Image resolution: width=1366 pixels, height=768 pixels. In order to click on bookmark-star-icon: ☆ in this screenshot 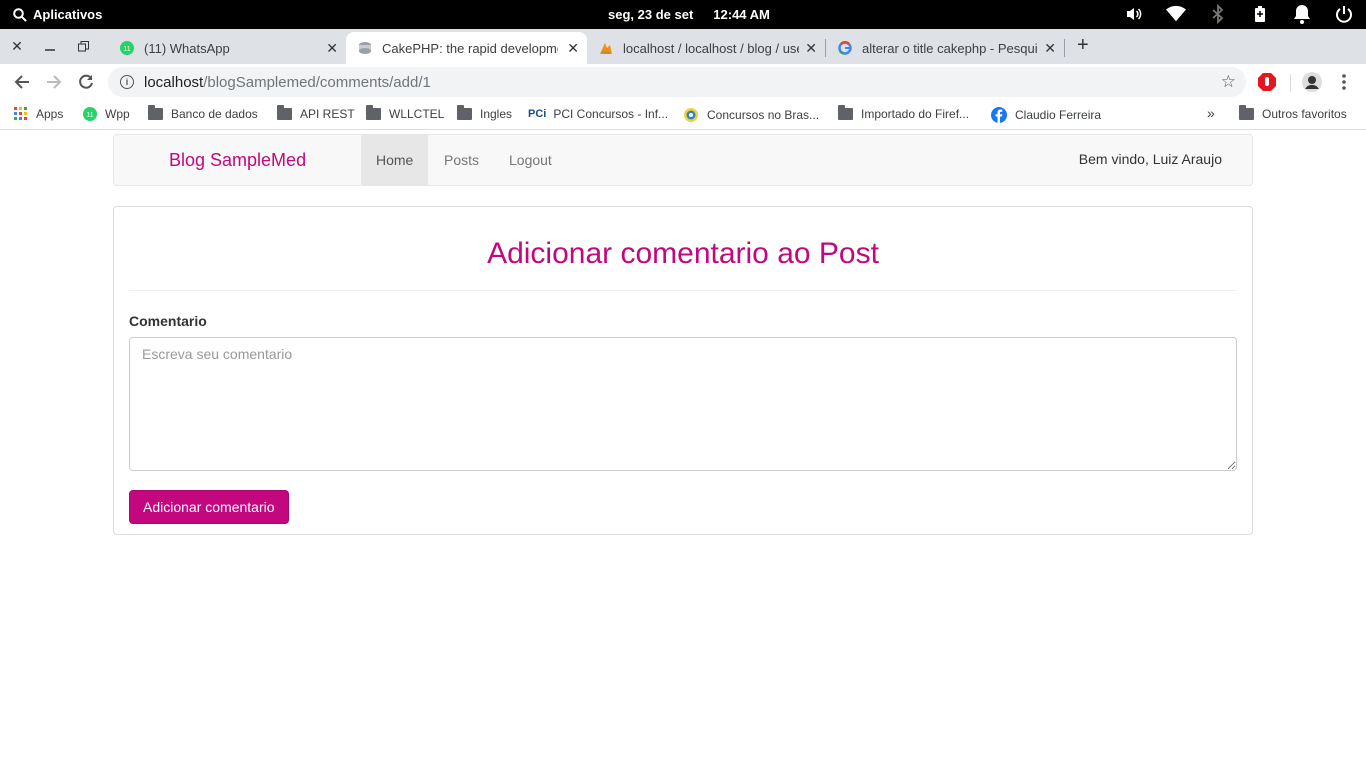, I will do `click(1228, 82)`.